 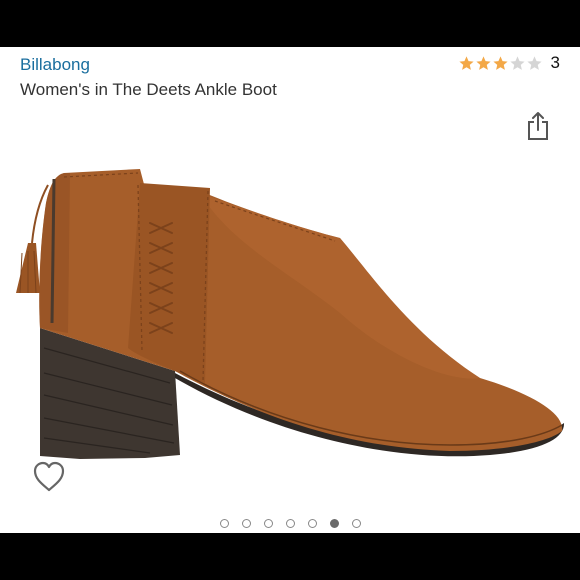 What do you see at coordinates (555, 62) in the screenshot?
I see `rating-count: 3` at bounding box center [555, 62].